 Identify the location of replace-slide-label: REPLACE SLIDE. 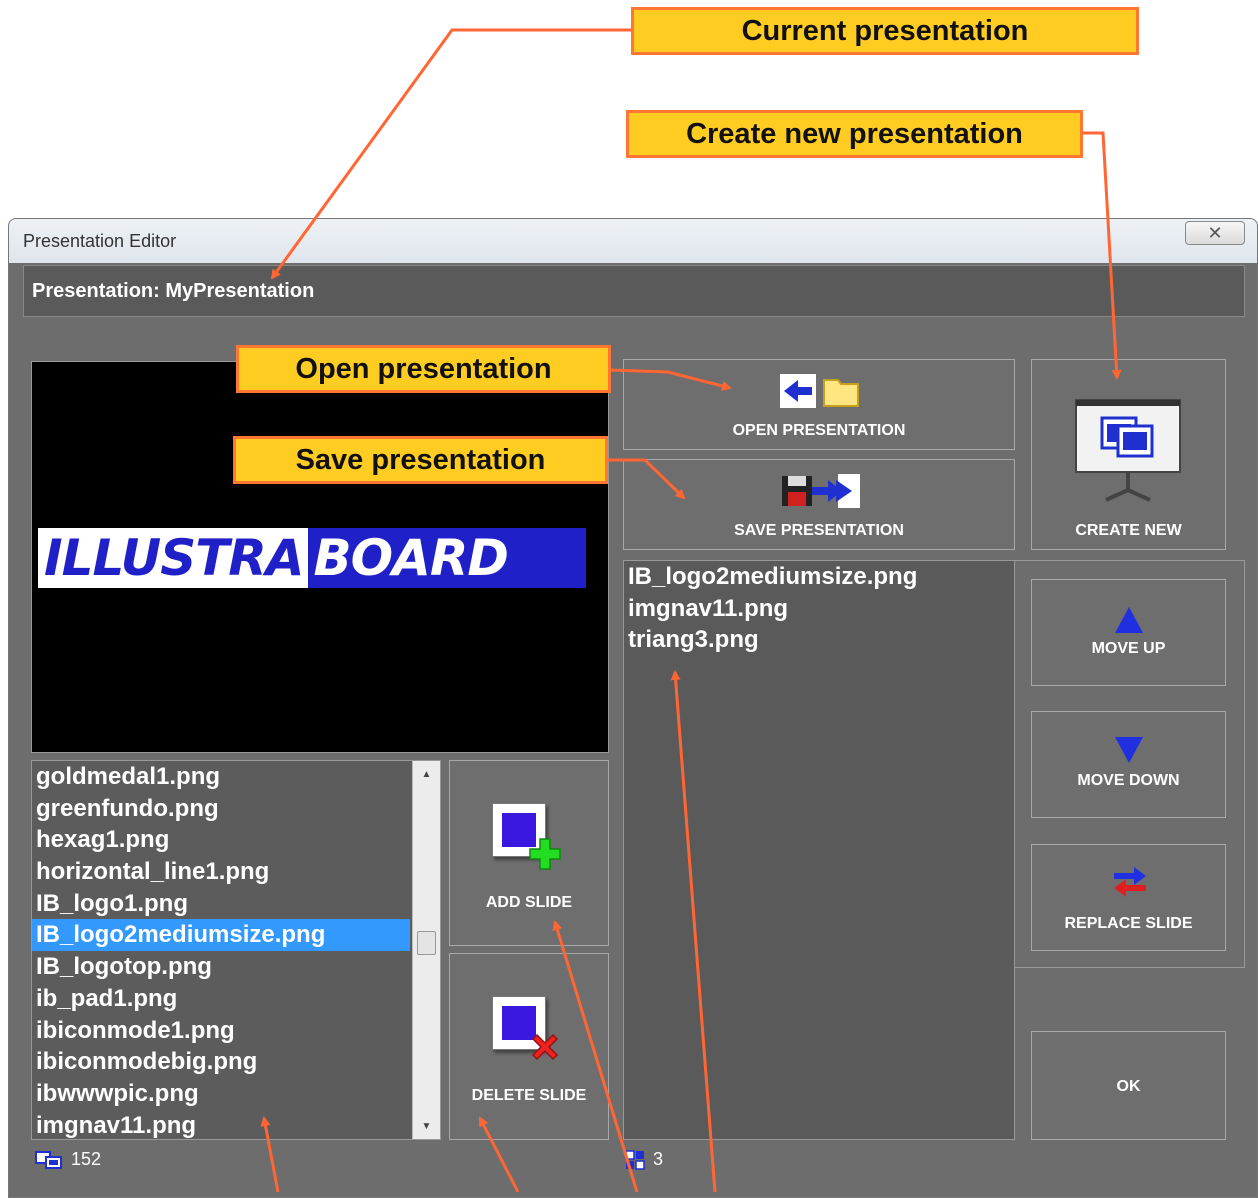
(1128, 923).